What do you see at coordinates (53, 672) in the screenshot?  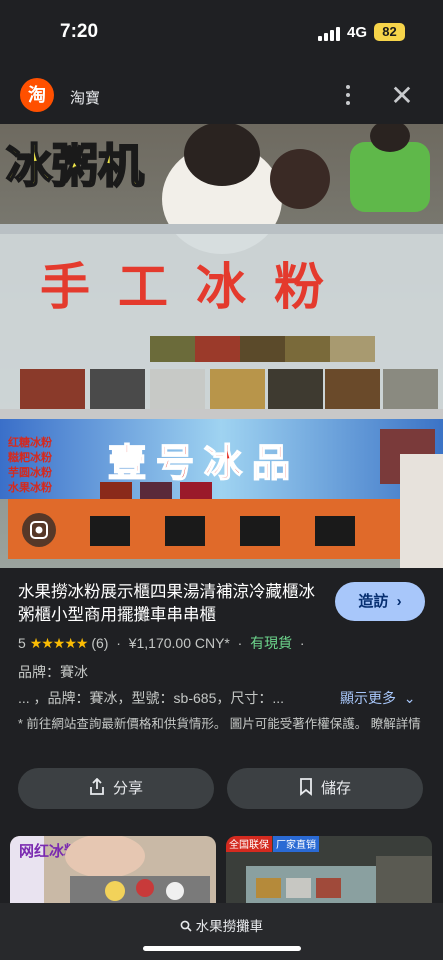 I see `brand-info: 品牌：賽冰` at bounding box center [53, 672].